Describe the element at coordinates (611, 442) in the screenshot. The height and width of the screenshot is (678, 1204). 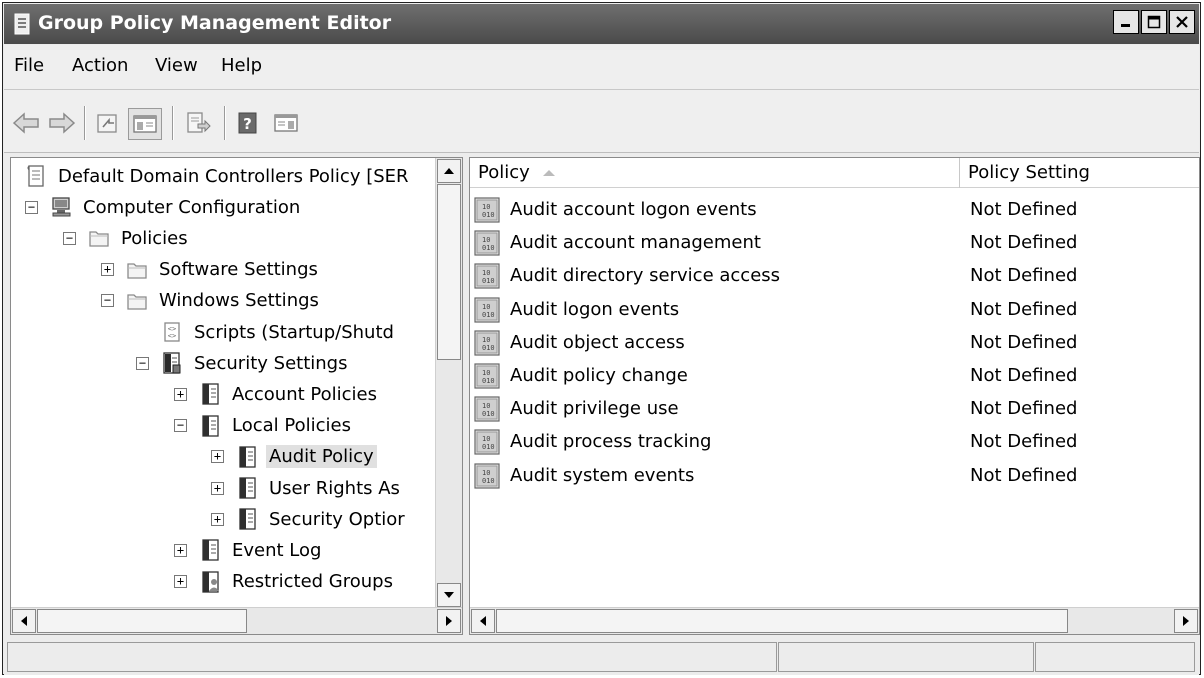
I see `policy-name: Audit process tracking` at that location.